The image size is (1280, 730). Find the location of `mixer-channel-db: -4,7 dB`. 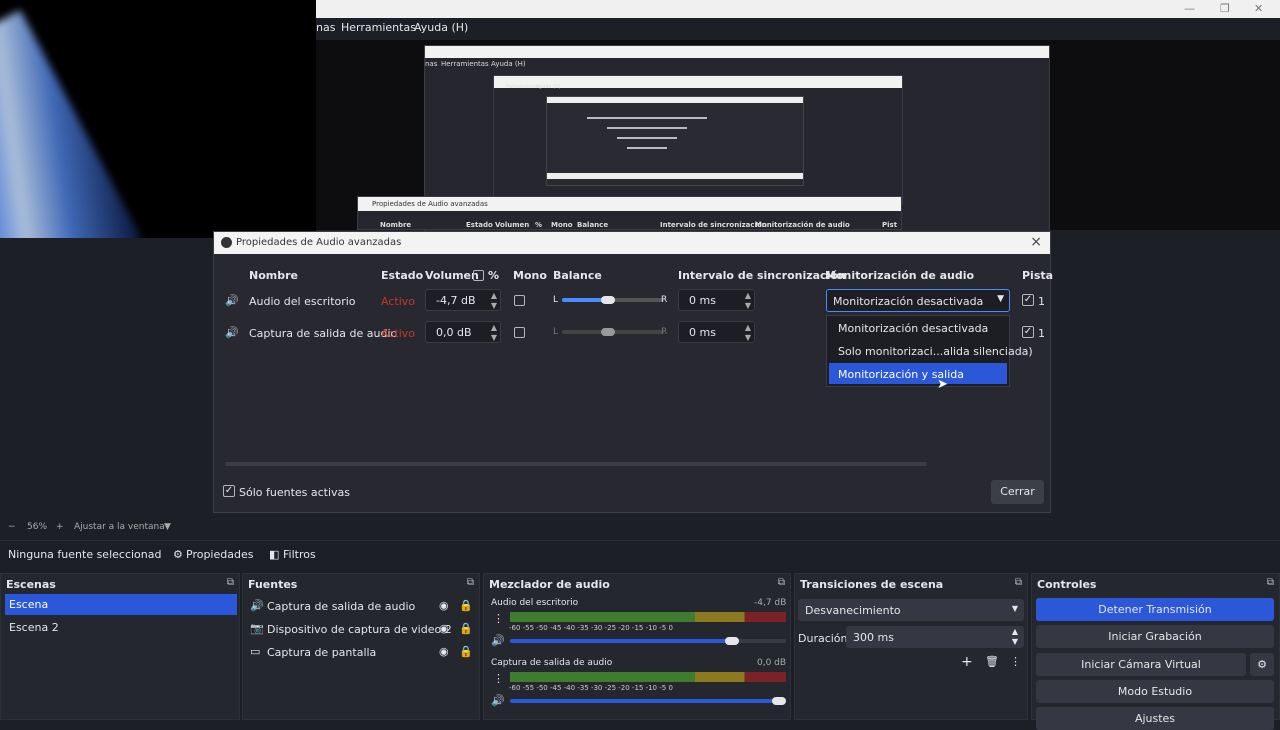

mixer-channel-db: -4,7 dB is located at coordinates (770, 603).